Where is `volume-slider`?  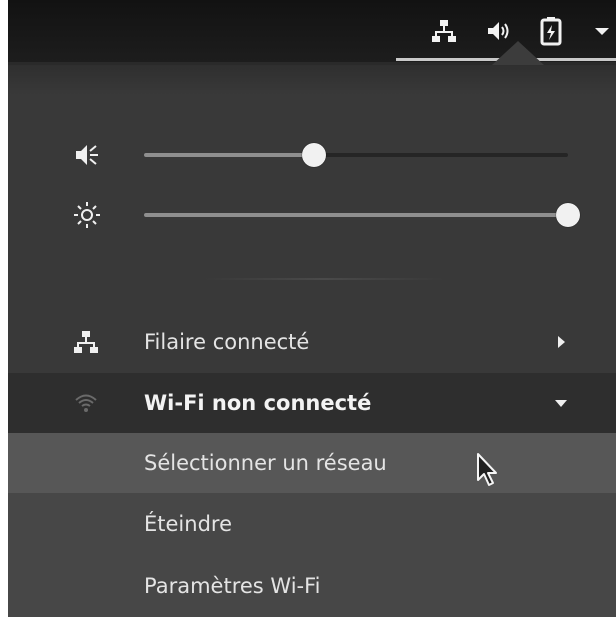 volume-slider is located at coordinates (356, 155).